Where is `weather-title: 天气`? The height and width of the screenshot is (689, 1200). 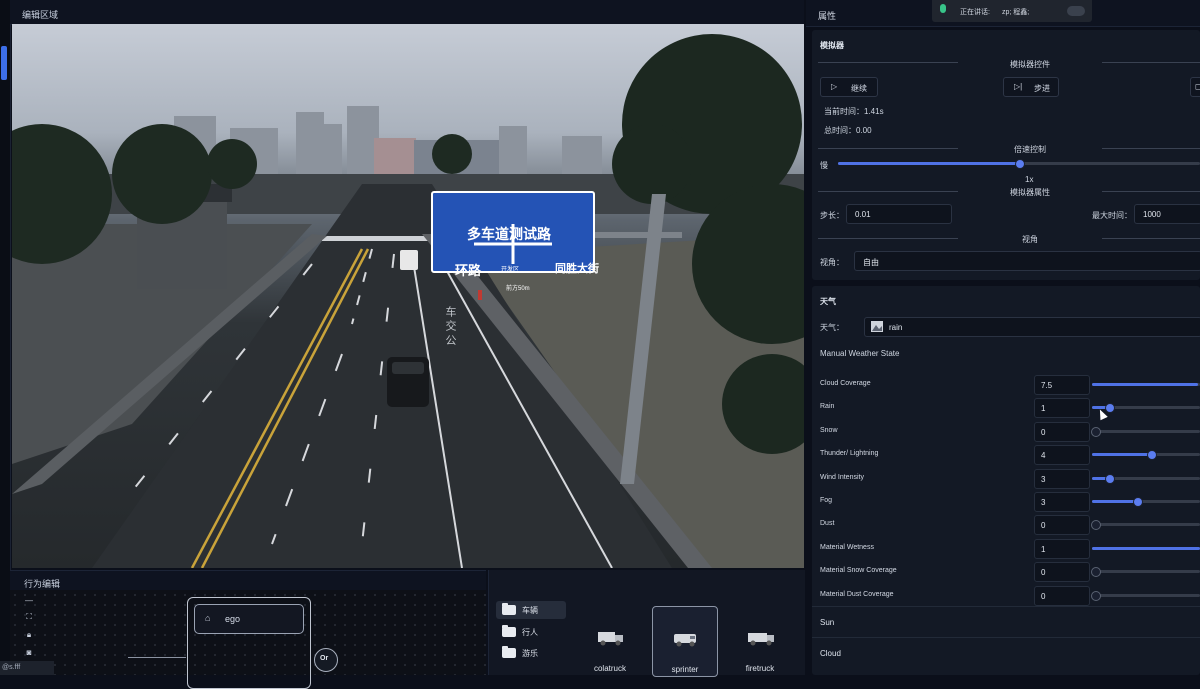
weather-title: 天气 is located at coordinates (828, 301).